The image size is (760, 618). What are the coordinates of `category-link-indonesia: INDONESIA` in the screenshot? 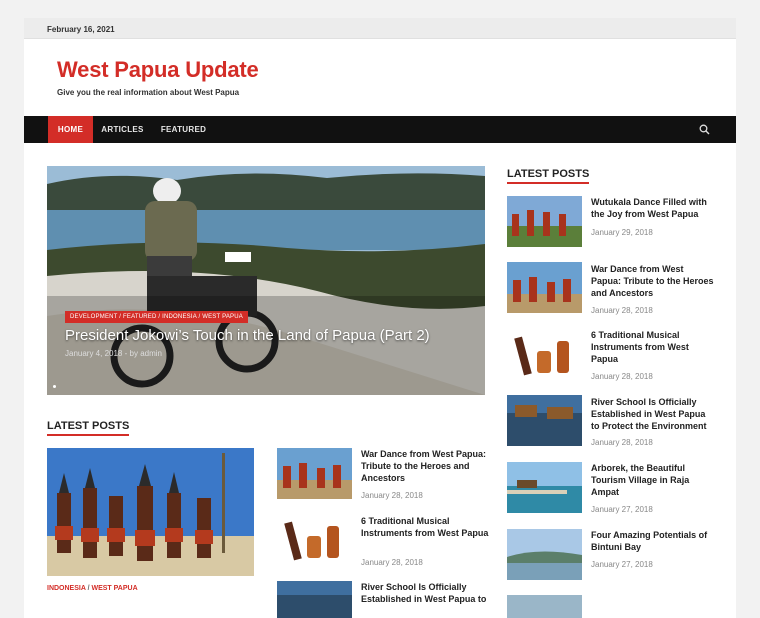 It's located at (66, 588).